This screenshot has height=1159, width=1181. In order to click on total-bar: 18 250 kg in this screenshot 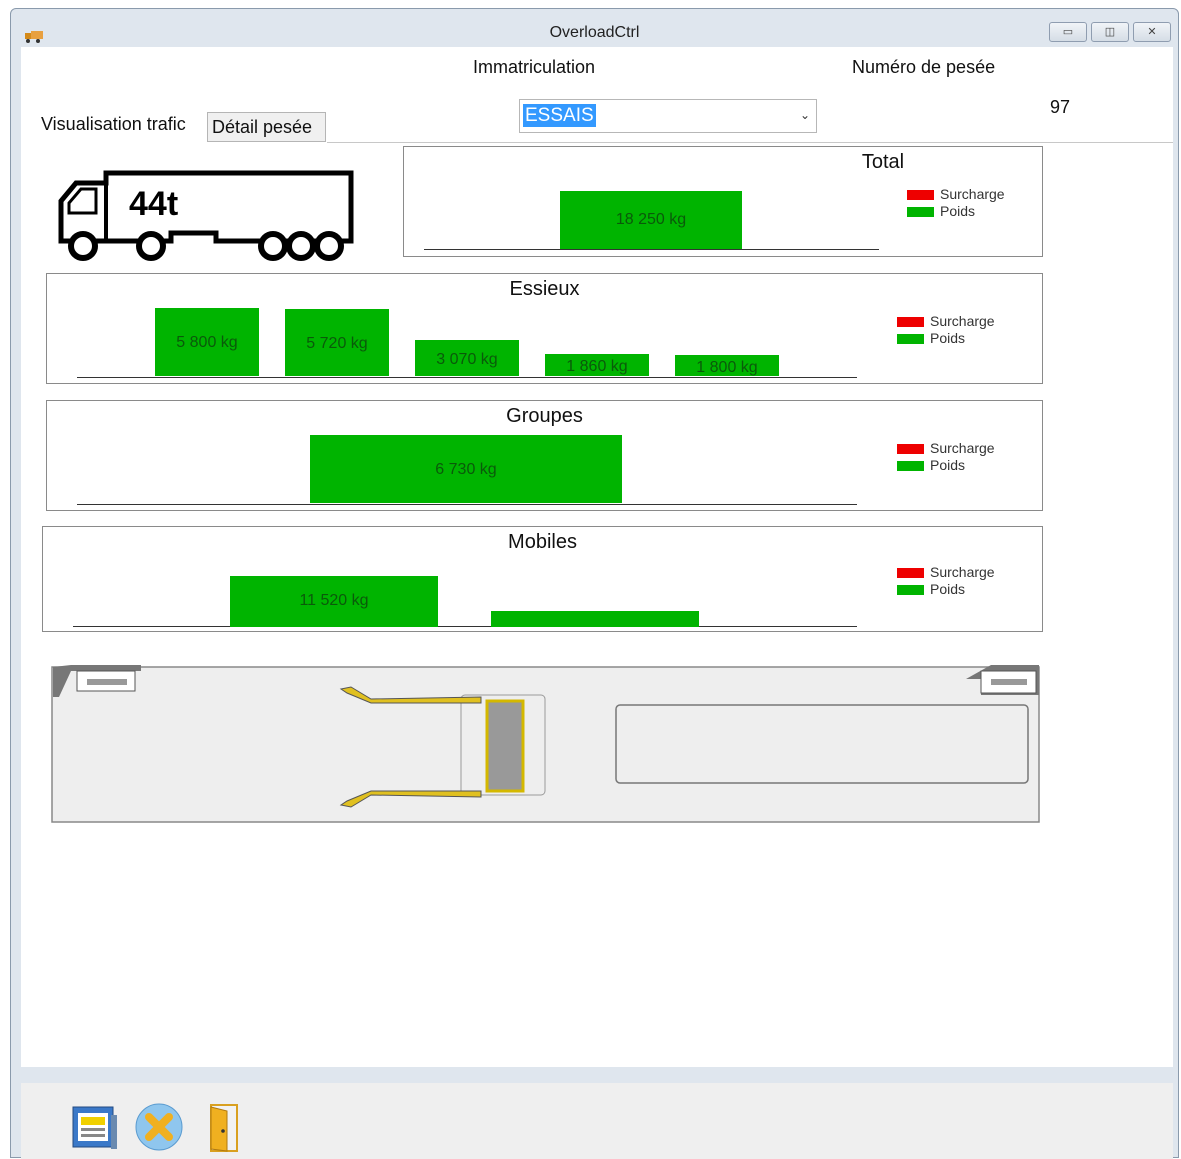, I will do `click(651, 220)`.